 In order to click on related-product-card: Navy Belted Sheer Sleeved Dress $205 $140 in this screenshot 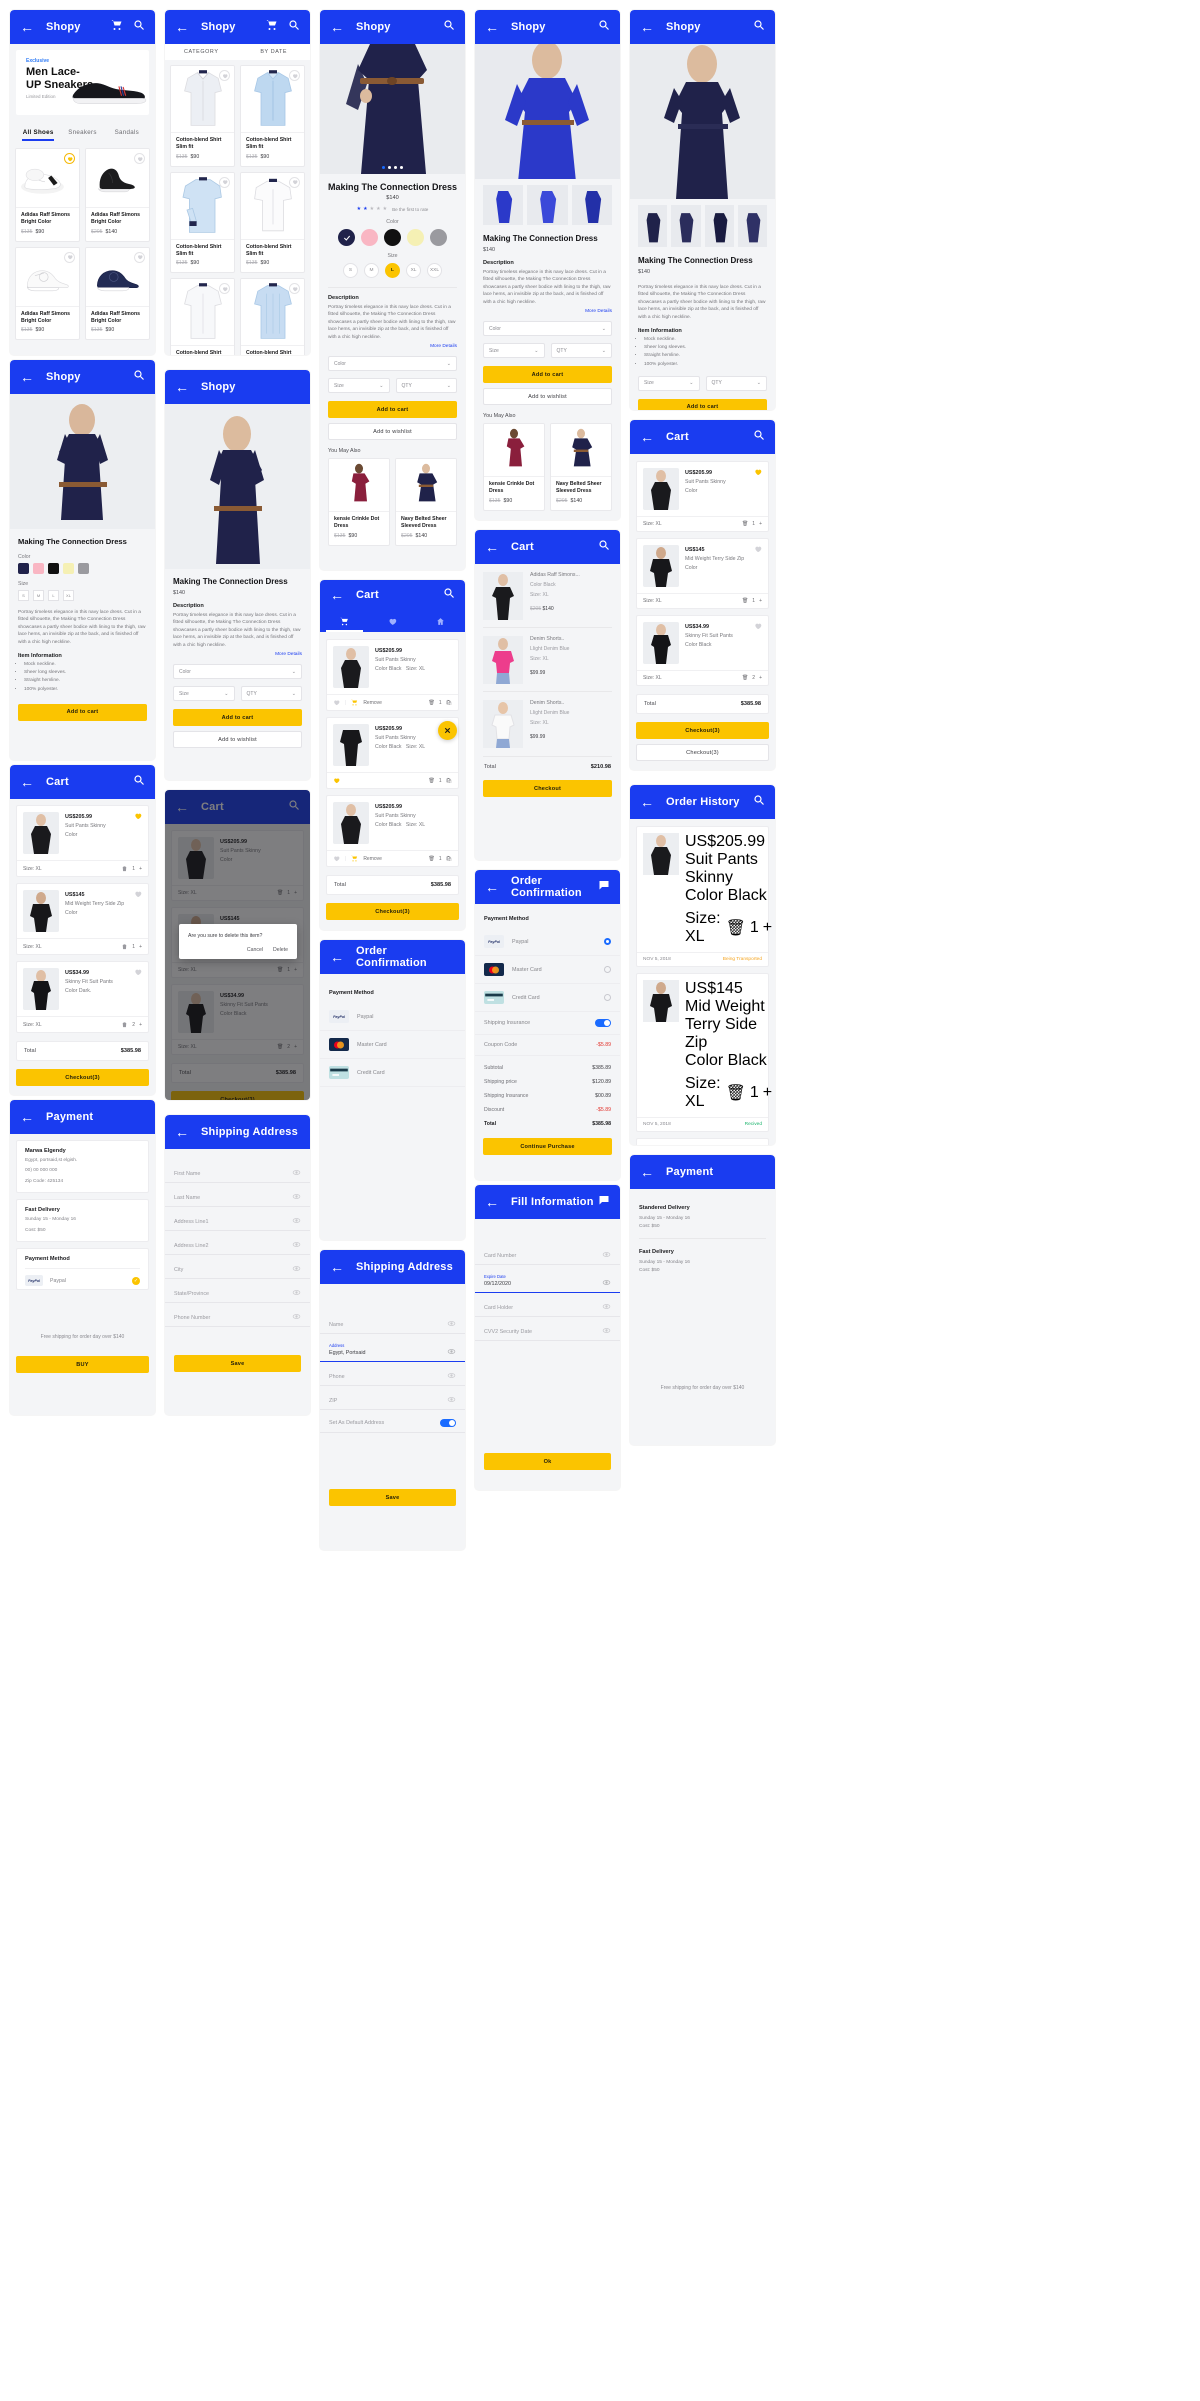, I will do `click(426, 502)`.